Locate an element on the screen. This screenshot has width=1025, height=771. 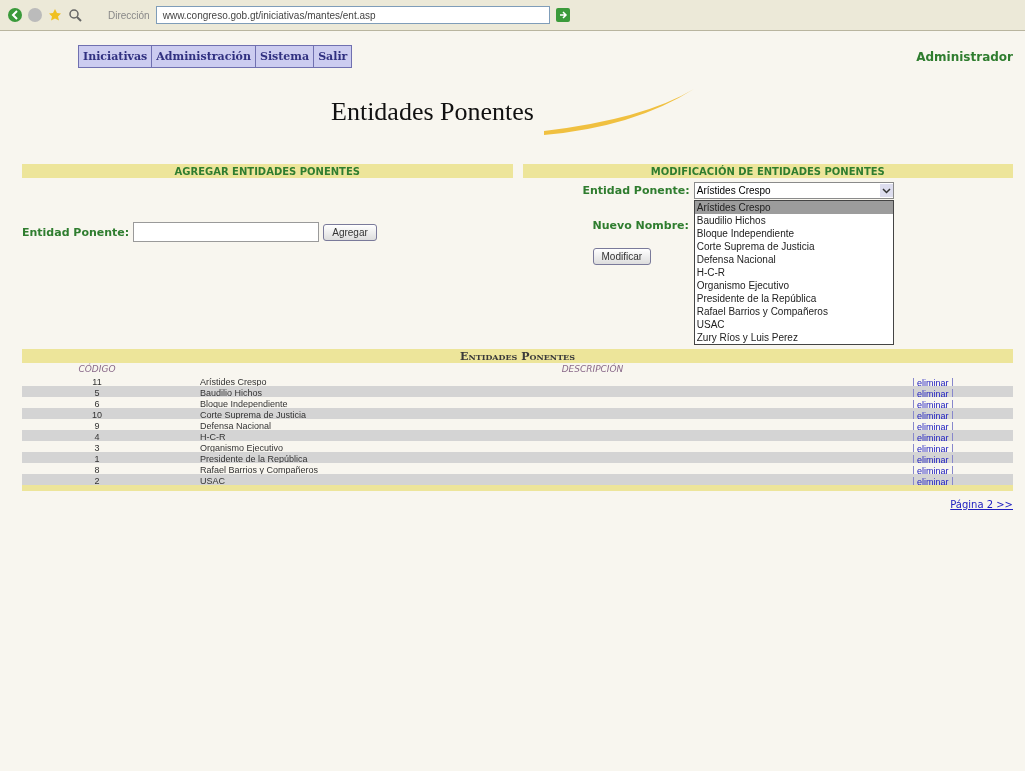
menu-item: Iniciativas is located at coordinates (116, 56).